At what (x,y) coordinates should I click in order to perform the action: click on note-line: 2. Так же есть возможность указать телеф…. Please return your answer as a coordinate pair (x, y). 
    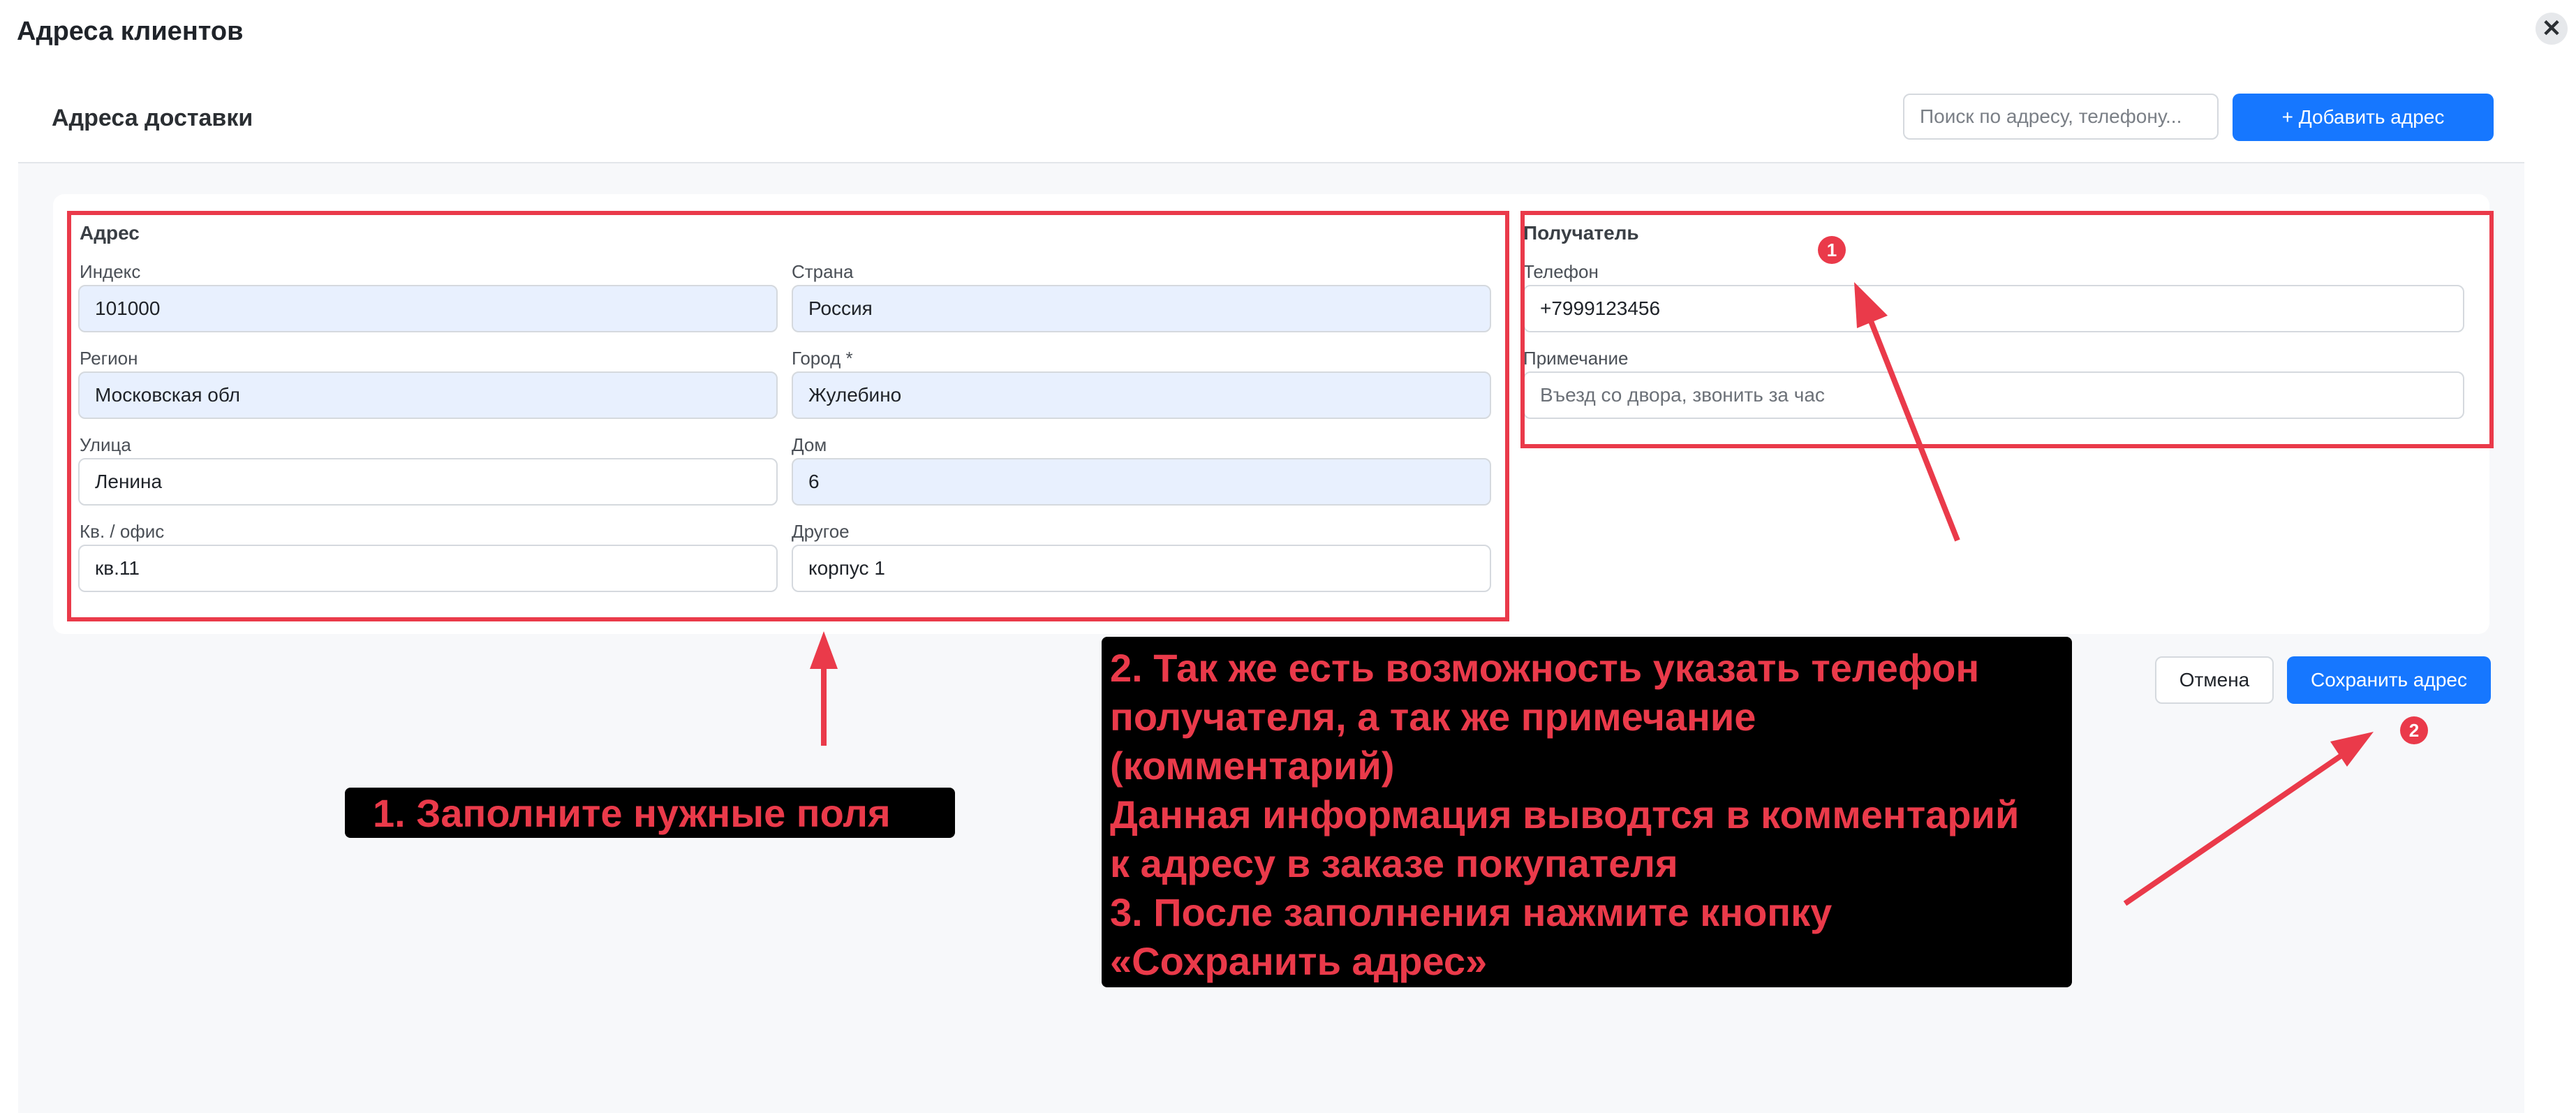
    Looking at the image, I should click on (1545, 668).